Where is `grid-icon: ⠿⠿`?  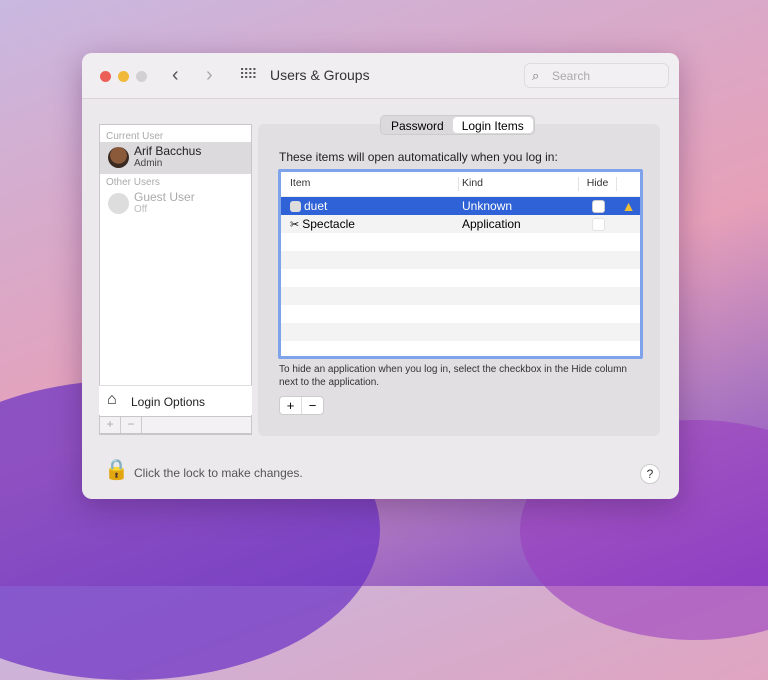
grid-icon: ⠿⠿ is located at coordinates (248, 74).